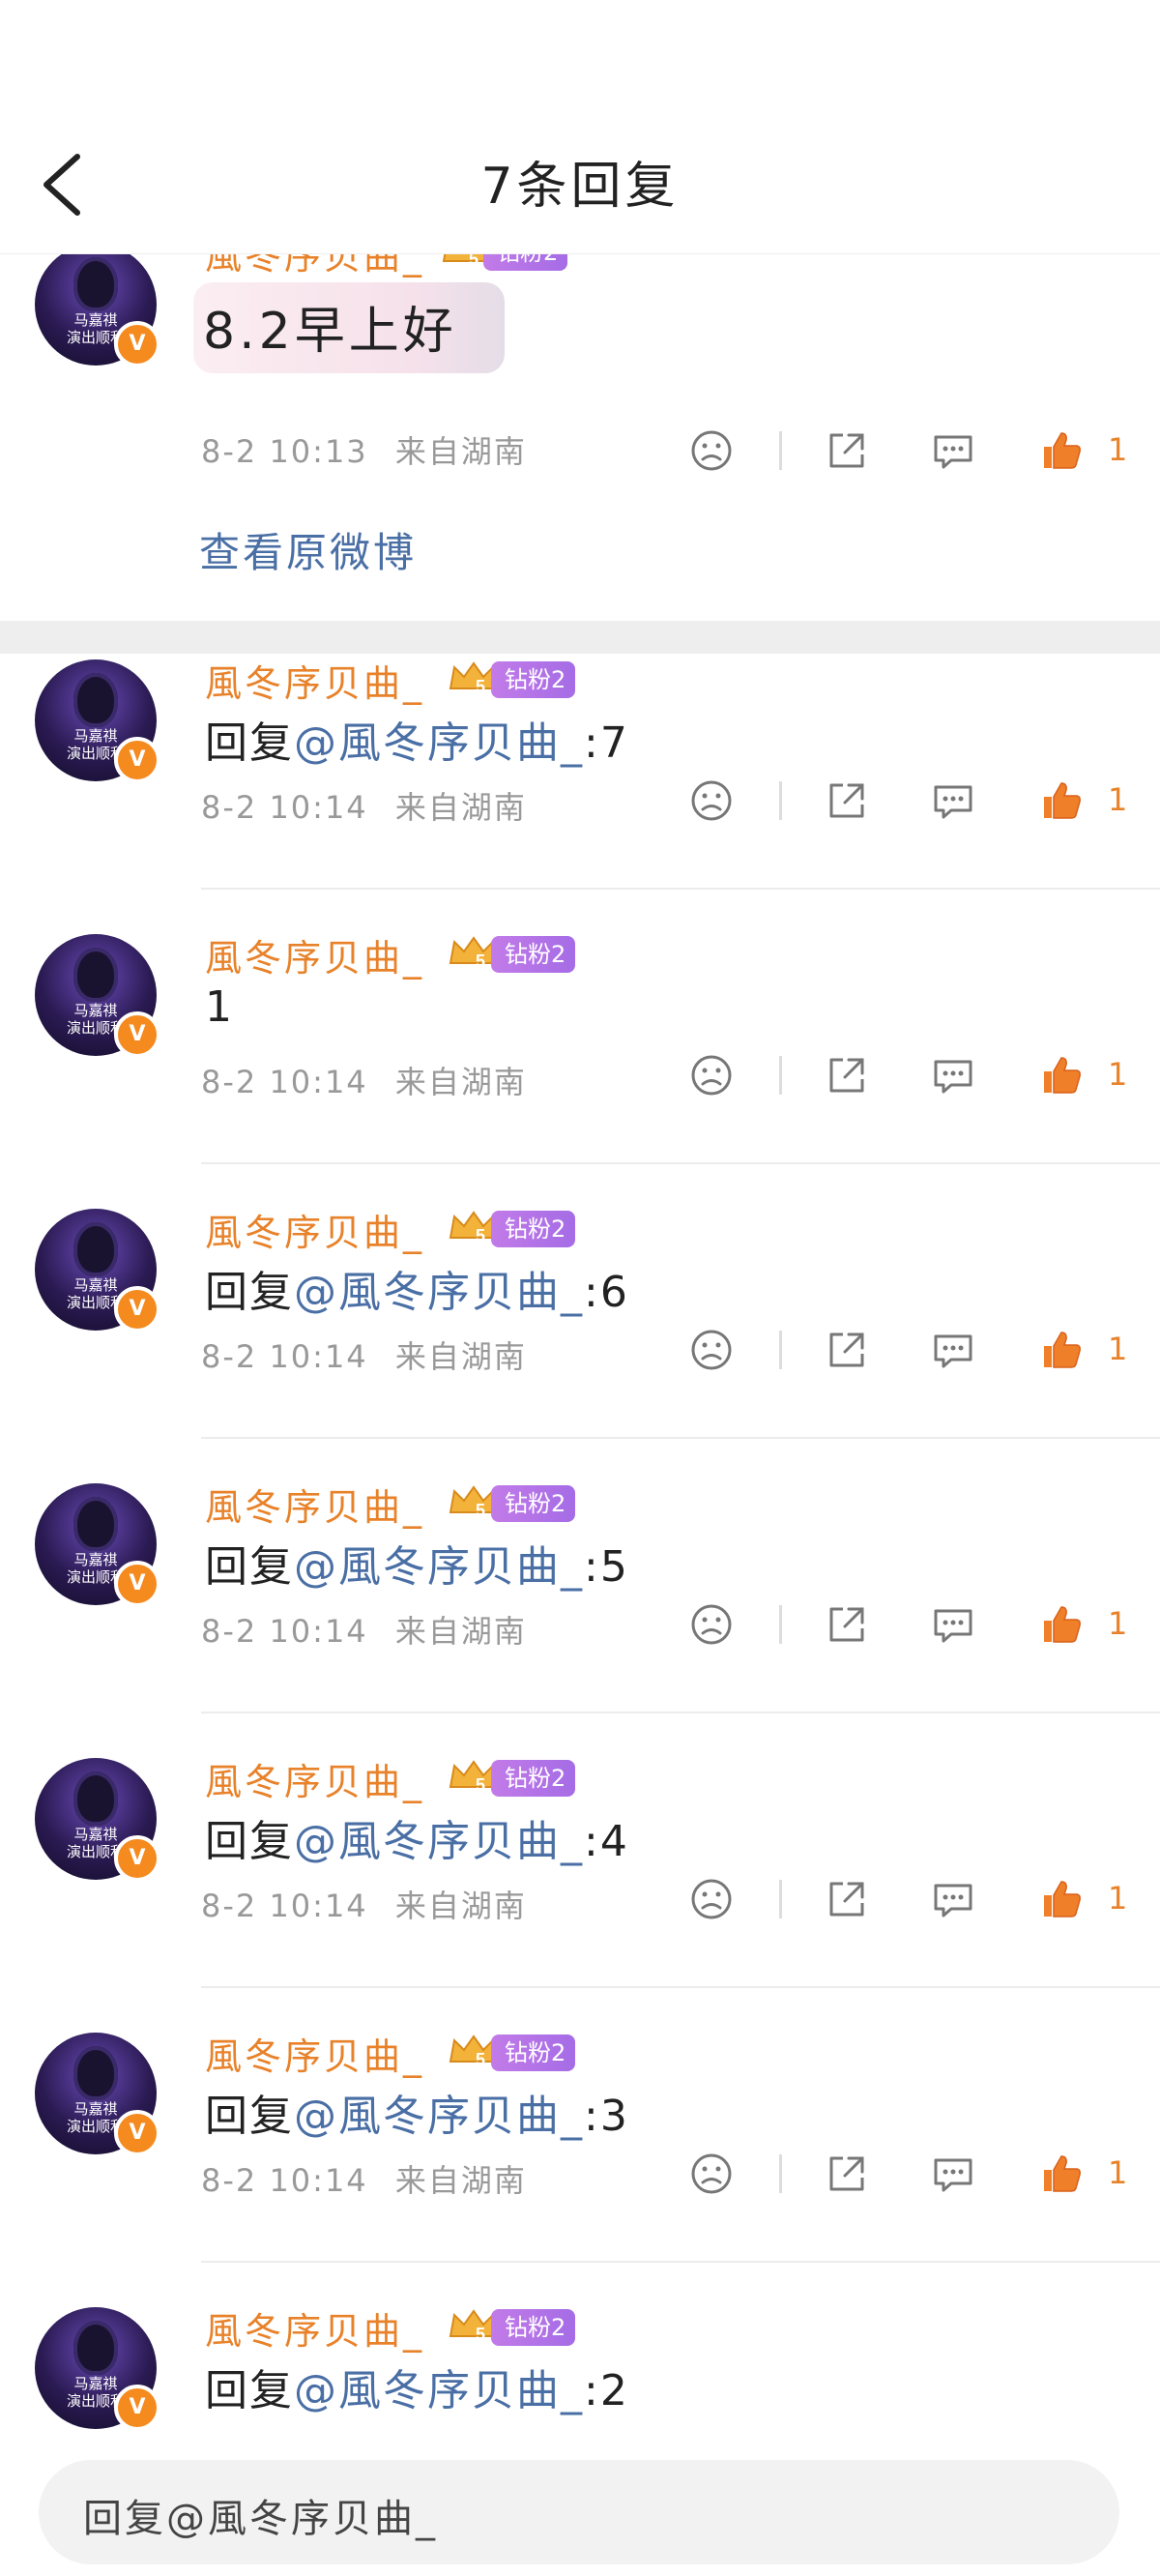 This screenshot has width=1160, height=2576. I want to click on reply-content: :2, so click(607, 2390).